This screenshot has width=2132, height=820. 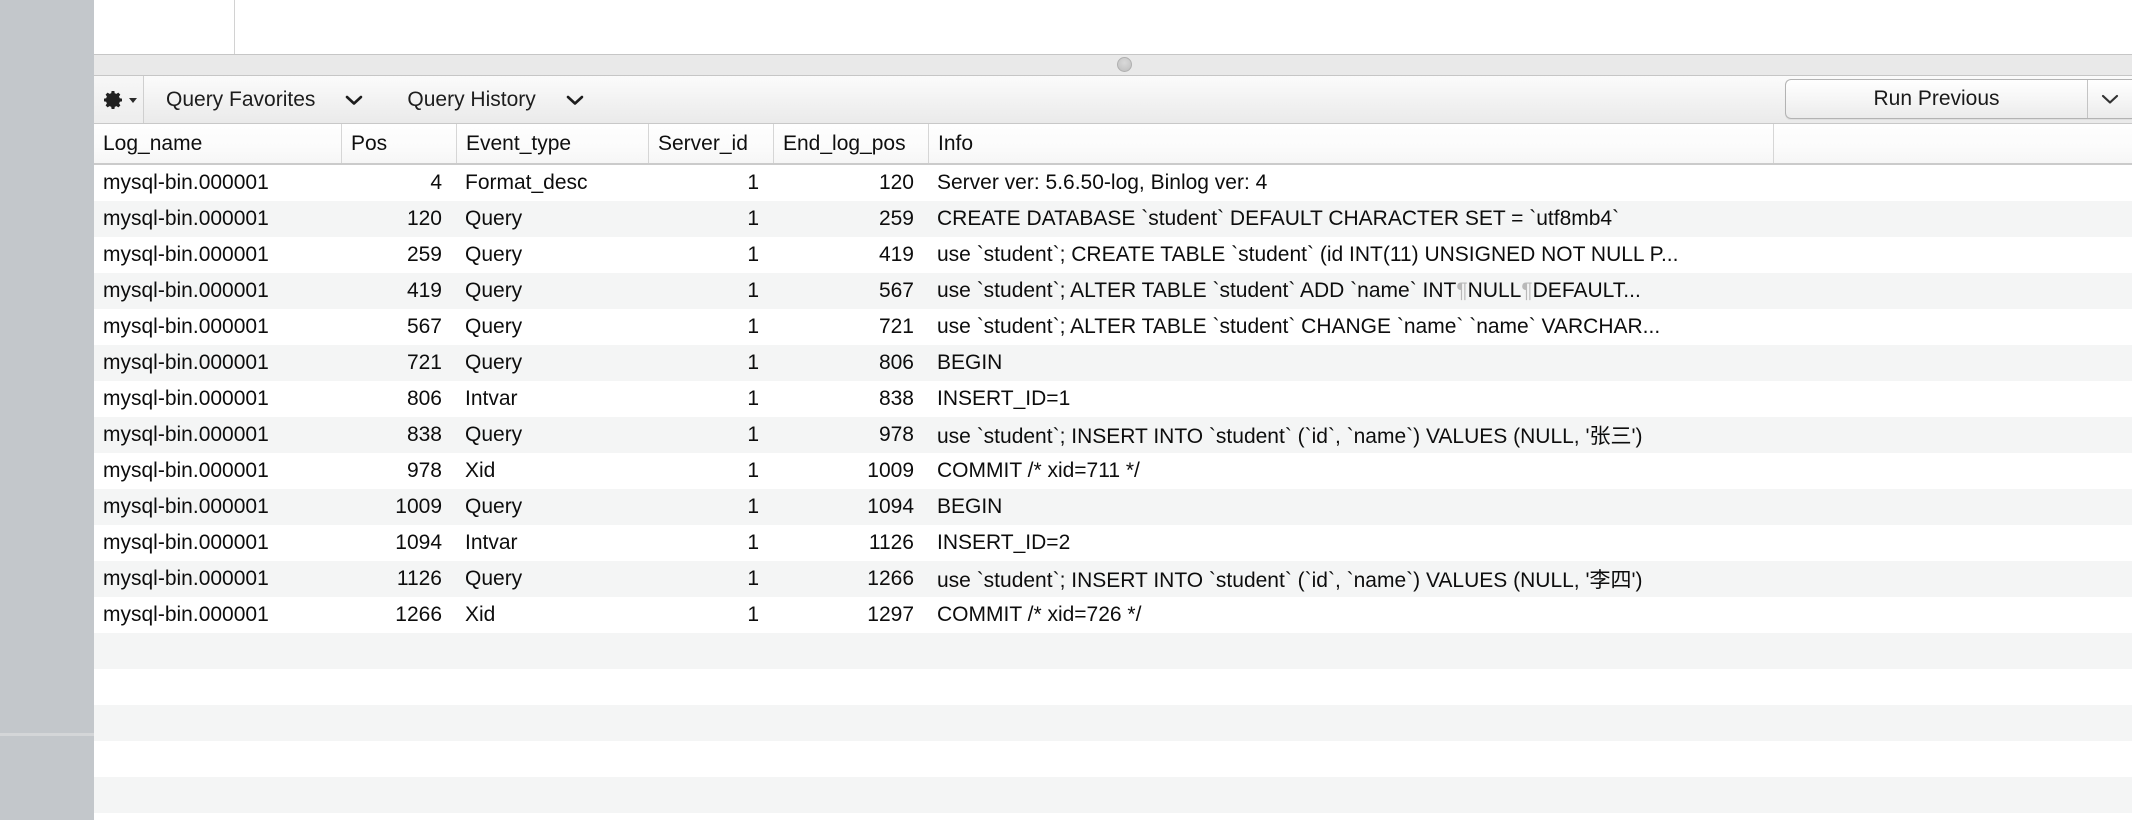 I want to click on cell-pos: 838, so click(x=398, y=435).